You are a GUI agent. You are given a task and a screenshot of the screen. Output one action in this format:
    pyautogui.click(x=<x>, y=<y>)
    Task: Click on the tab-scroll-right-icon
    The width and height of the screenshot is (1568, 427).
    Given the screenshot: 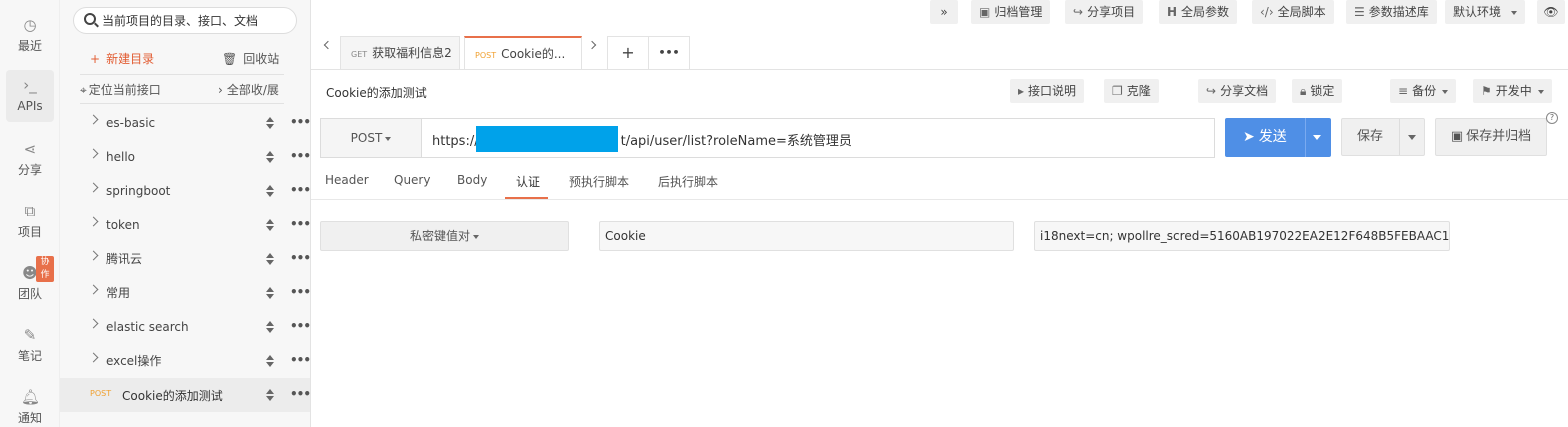 What is the action you would take?
    pyautogui.click(x=592, y=45)
    